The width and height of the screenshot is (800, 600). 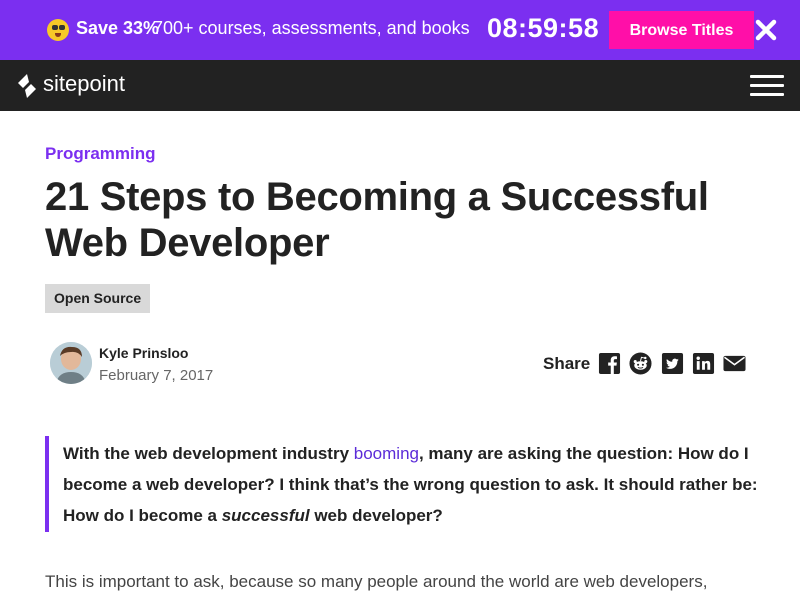 What do you see at coordinates (672, 363) in the screenshot?
I see `twitter-icon` at bounding box center [672, 363].